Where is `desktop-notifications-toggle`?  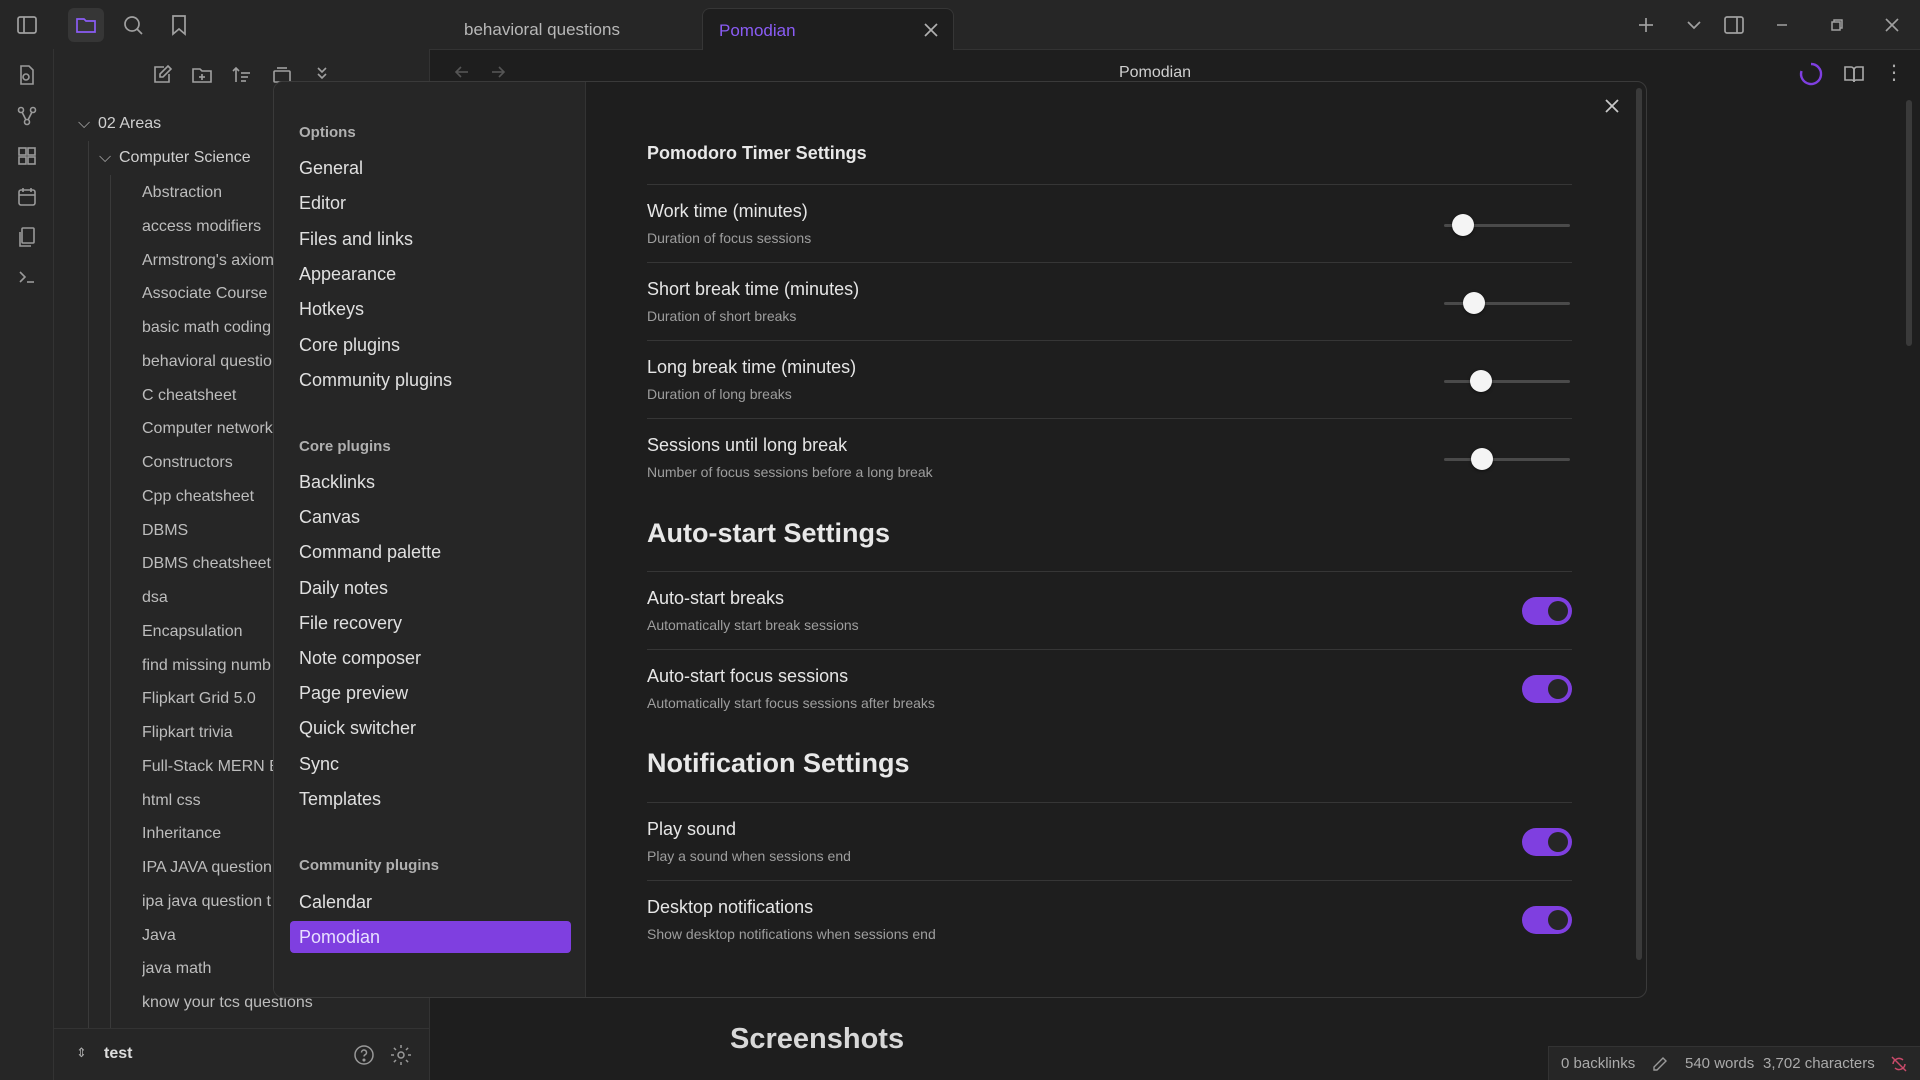 desktop-notifications-toggle is located at coordinates (1547, 920).